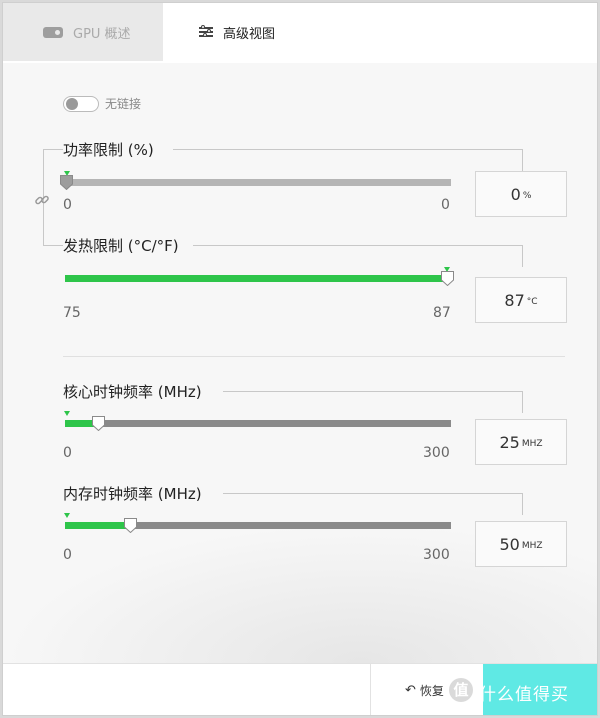 The height and width of the screenshot is (718, 600). I want to click on footer-separator, so click(370, 689).